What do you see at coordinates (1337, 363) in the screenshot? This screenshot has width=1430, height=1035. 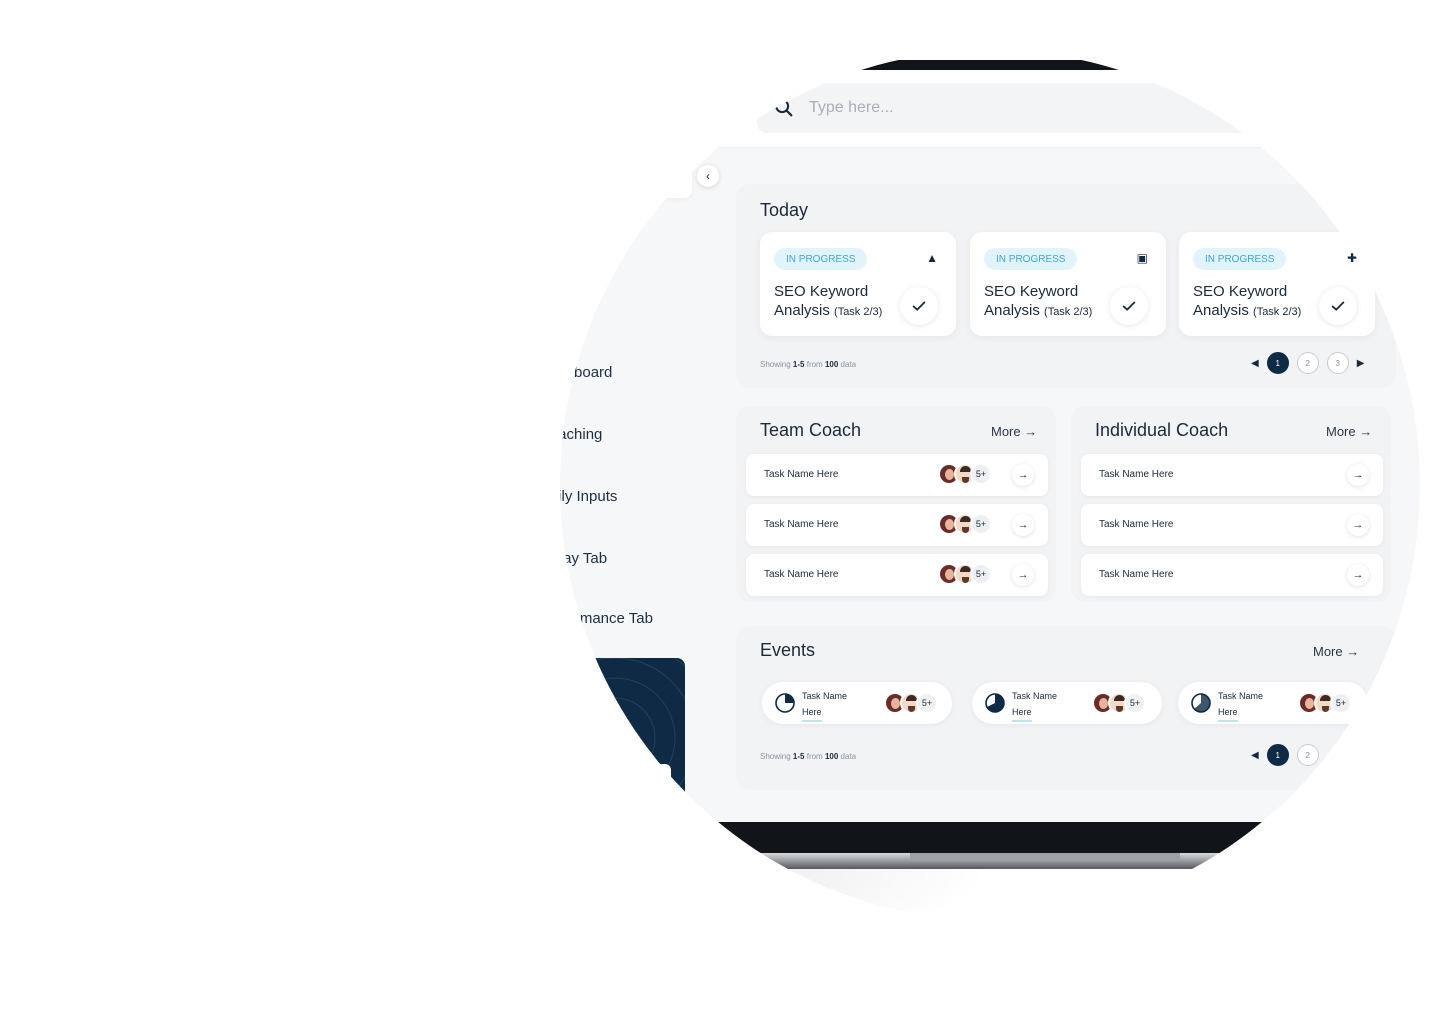 I see `page-button: 3` at bounding box center [1337, 363].